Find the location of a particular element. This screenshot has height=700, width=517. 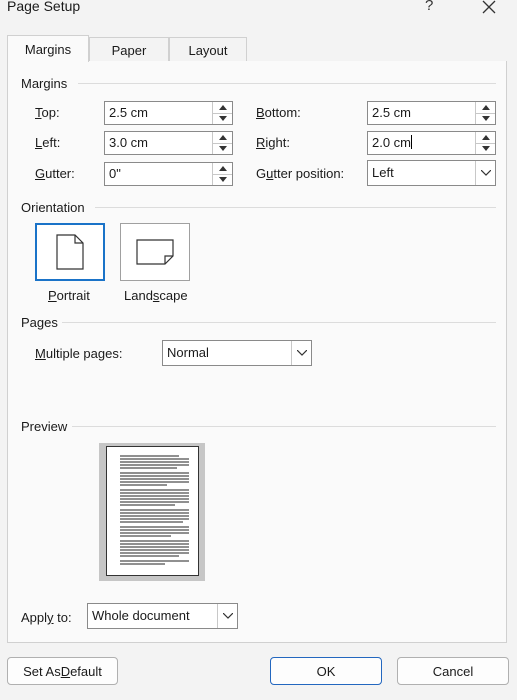

margins-section-label: Margins is located at coordinates (44, 83).